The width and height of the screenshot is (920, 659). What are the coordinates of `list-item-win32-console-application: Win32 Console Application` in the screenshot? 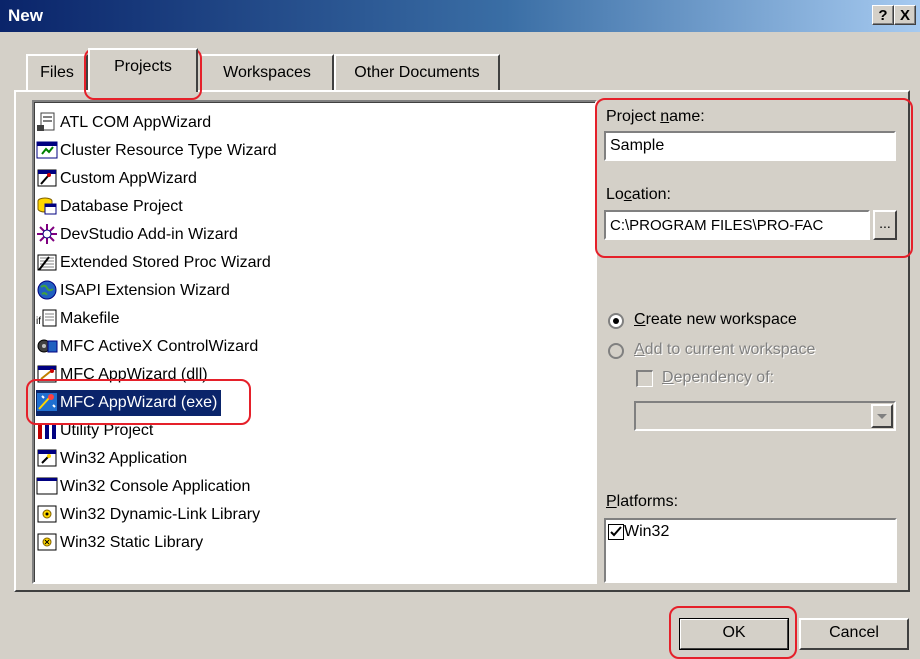 It's located at (143, 487).